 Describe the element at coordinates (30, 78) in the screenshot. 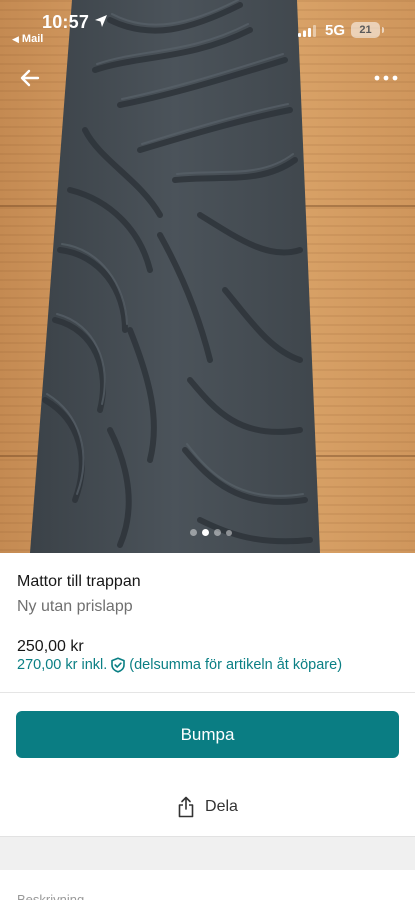

I see `back-arrow-icon` at that location.